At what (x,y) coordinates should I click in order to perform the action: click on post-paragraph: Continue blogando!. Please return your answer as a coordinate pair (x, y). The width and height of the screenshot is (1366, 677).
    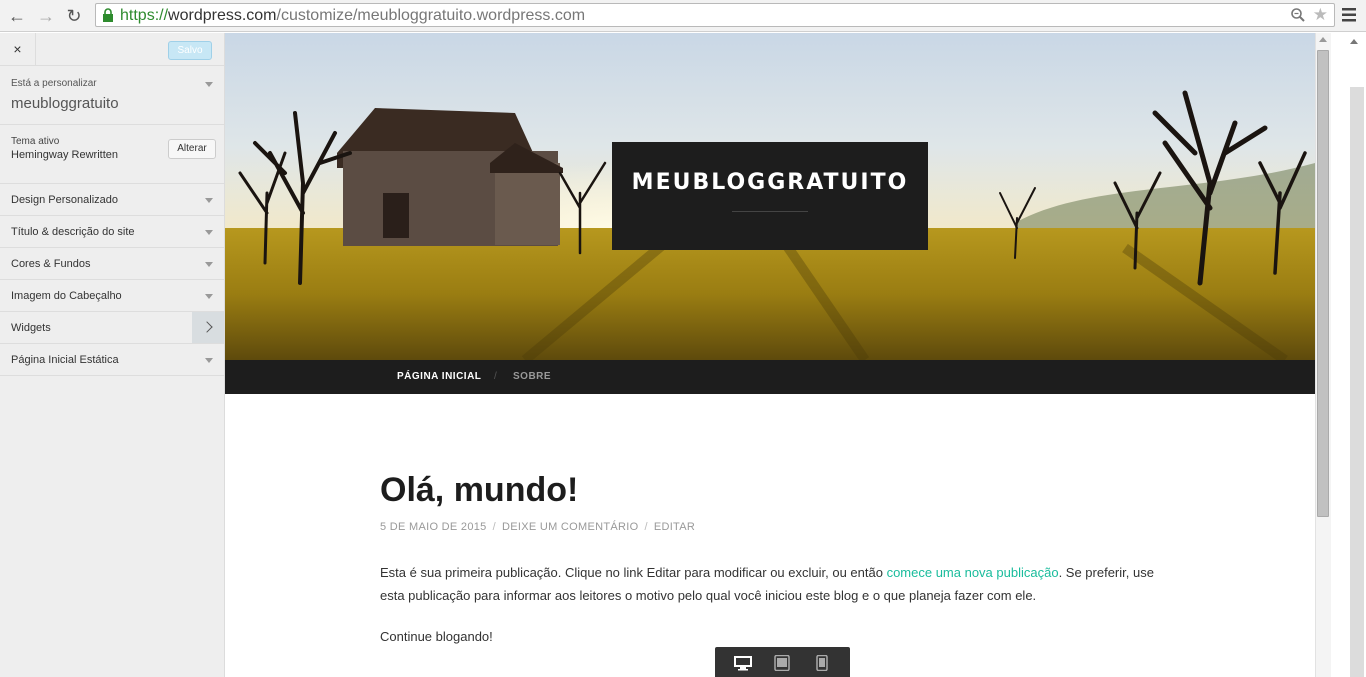
    Looking at the image, I should click on (436, 636).